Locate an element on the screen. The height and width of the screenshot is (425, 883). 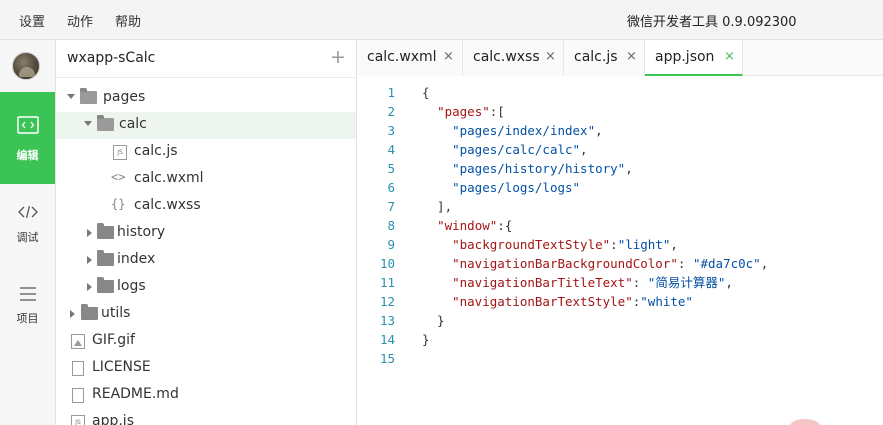
tree-label: index is located at coordinates (136, 259).